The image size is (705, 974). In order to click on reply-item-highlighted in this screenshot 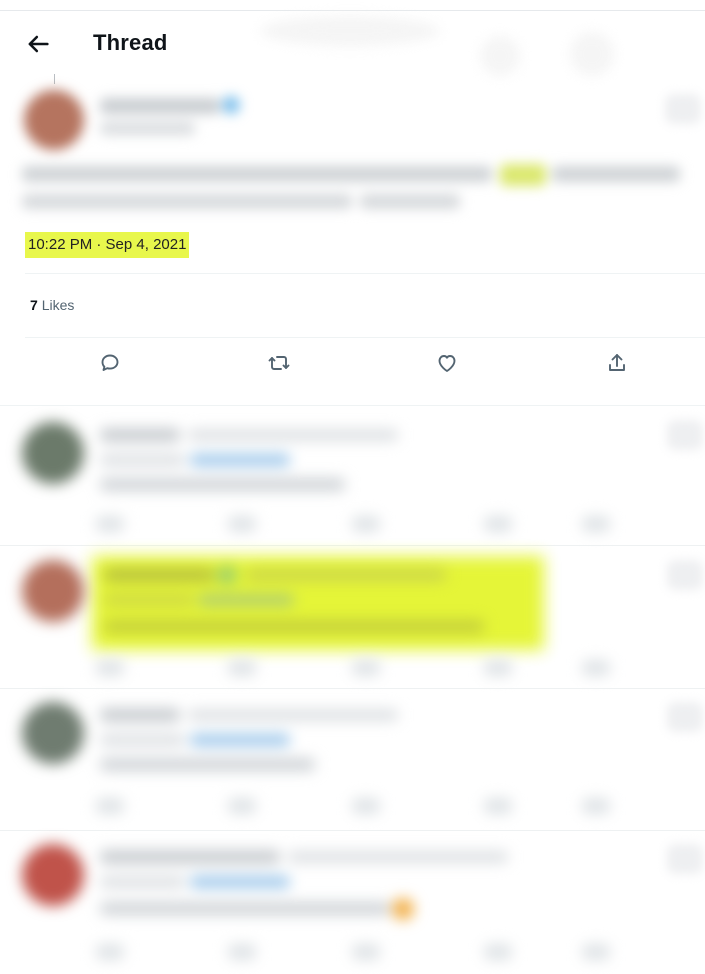, I will do `click(352, 620)`.